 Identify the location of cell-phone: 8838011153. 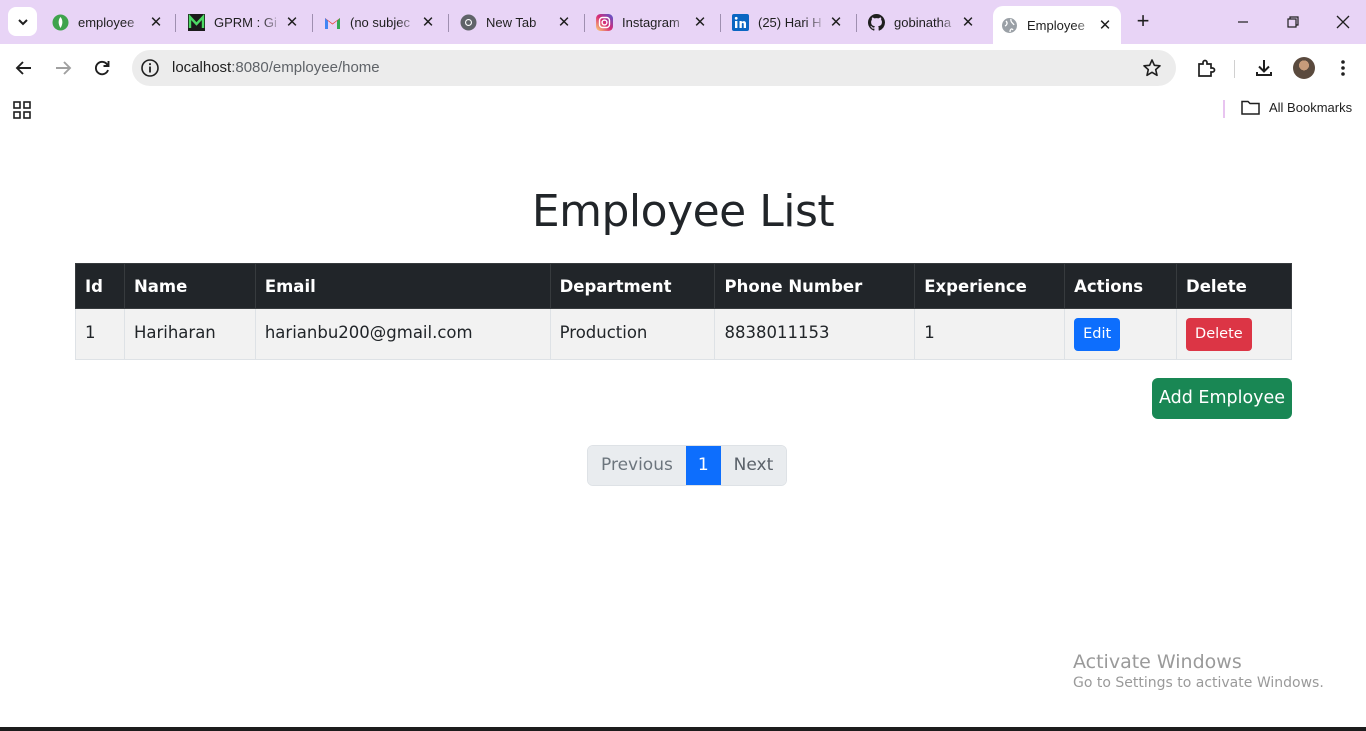
(815, 334).